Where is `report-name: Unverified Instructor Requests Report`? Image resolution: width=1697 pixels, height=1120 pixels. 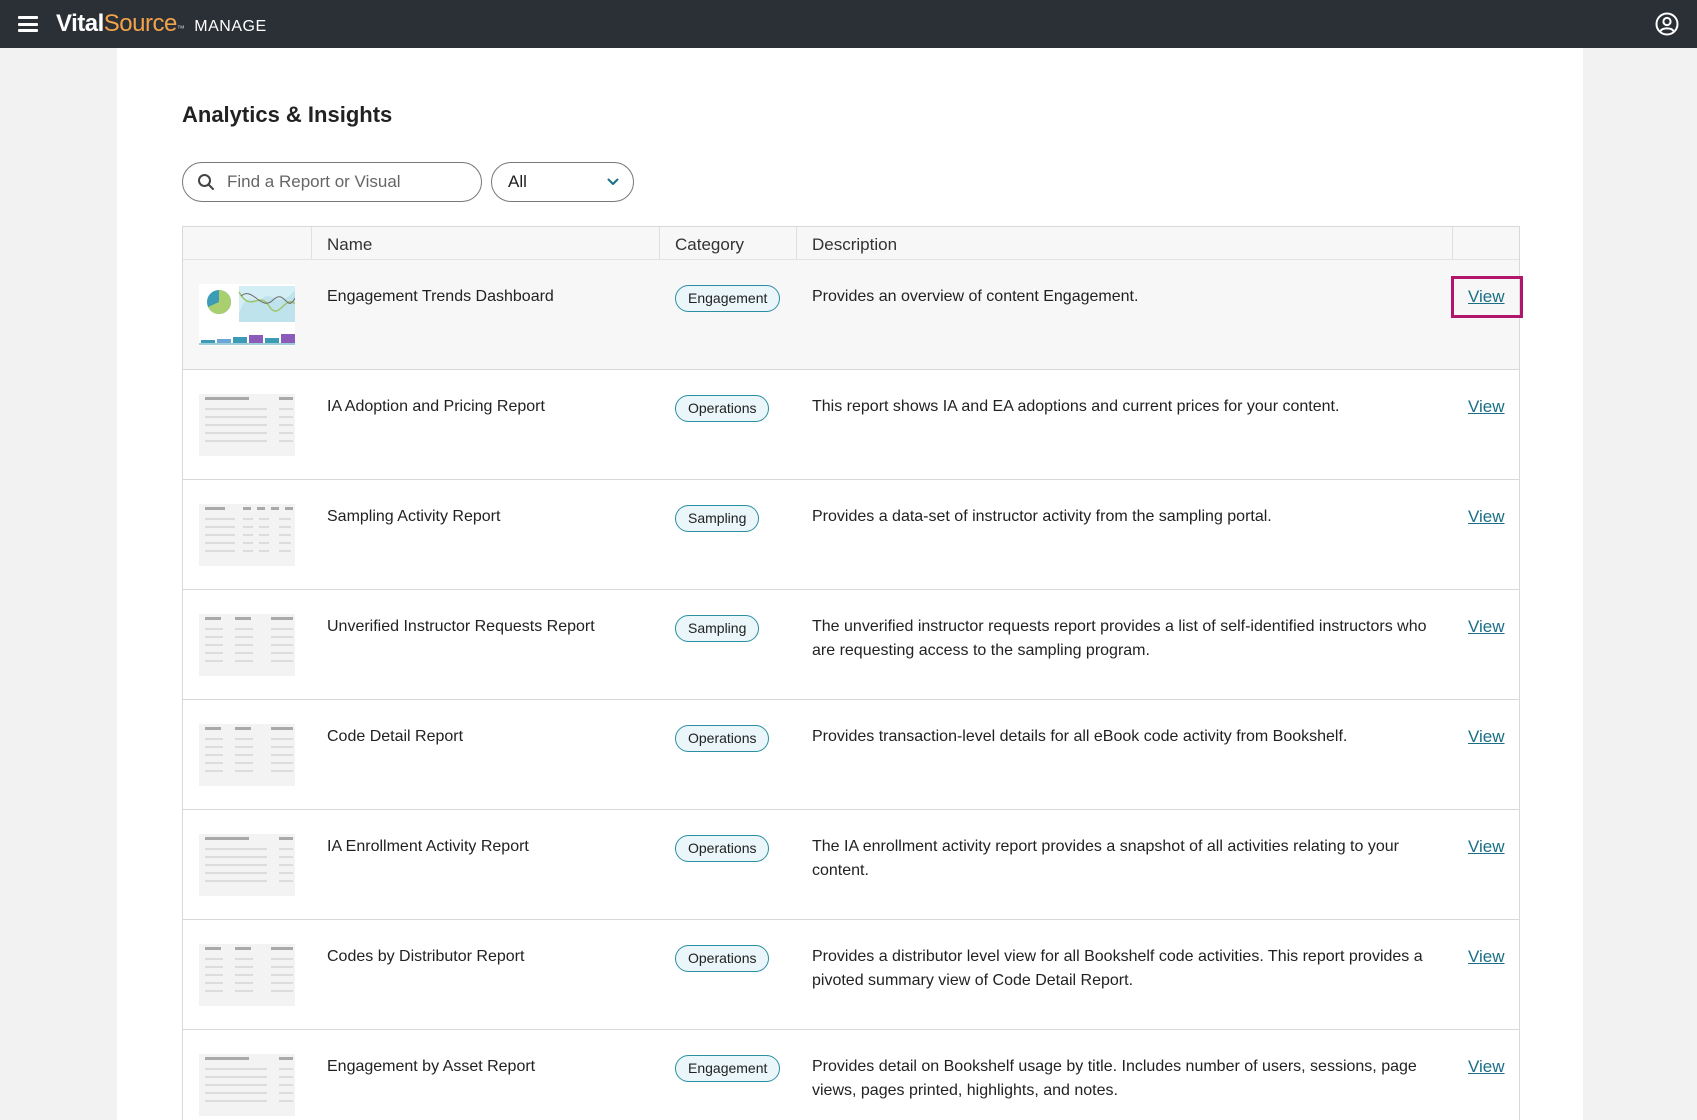
report-name: Unverified Instructor Requests Report is located at coordinates (461, 626).